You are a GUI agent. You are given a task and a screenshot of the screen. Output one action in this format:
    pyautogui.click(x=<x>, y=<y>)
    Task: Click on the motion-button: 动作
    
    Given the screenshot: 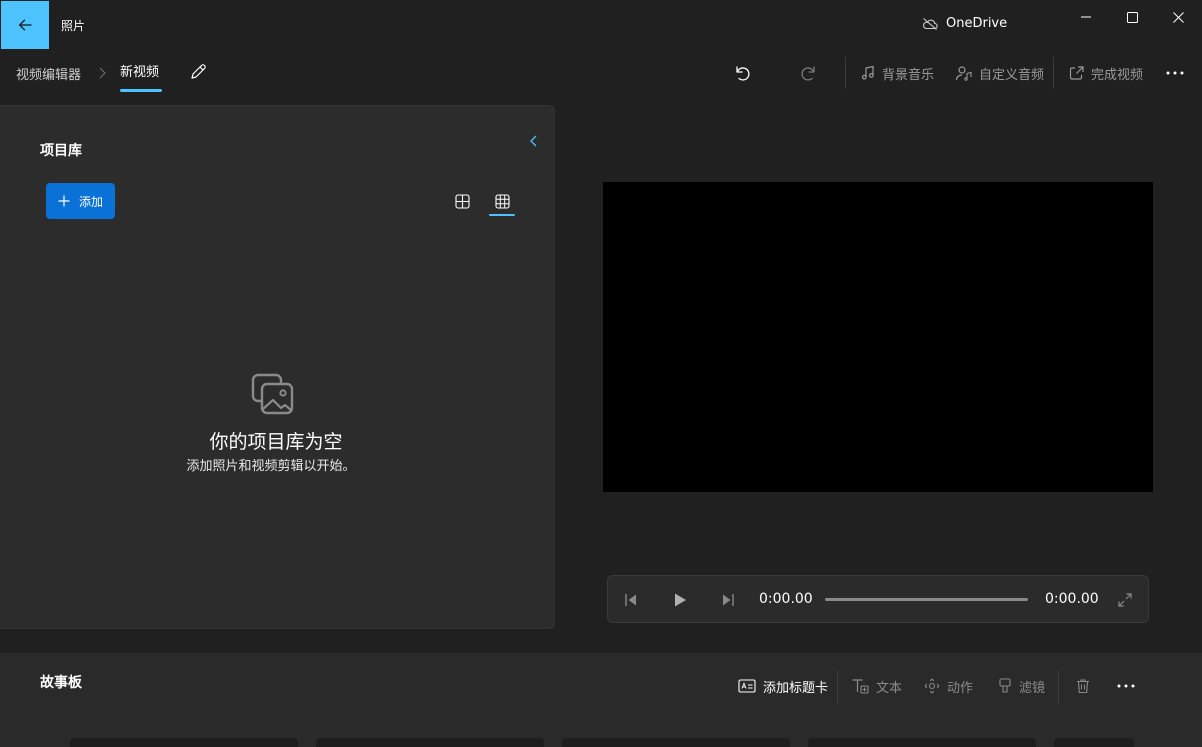 What is the action you would take?
    pyautogui.click(x=949, y=686)
    